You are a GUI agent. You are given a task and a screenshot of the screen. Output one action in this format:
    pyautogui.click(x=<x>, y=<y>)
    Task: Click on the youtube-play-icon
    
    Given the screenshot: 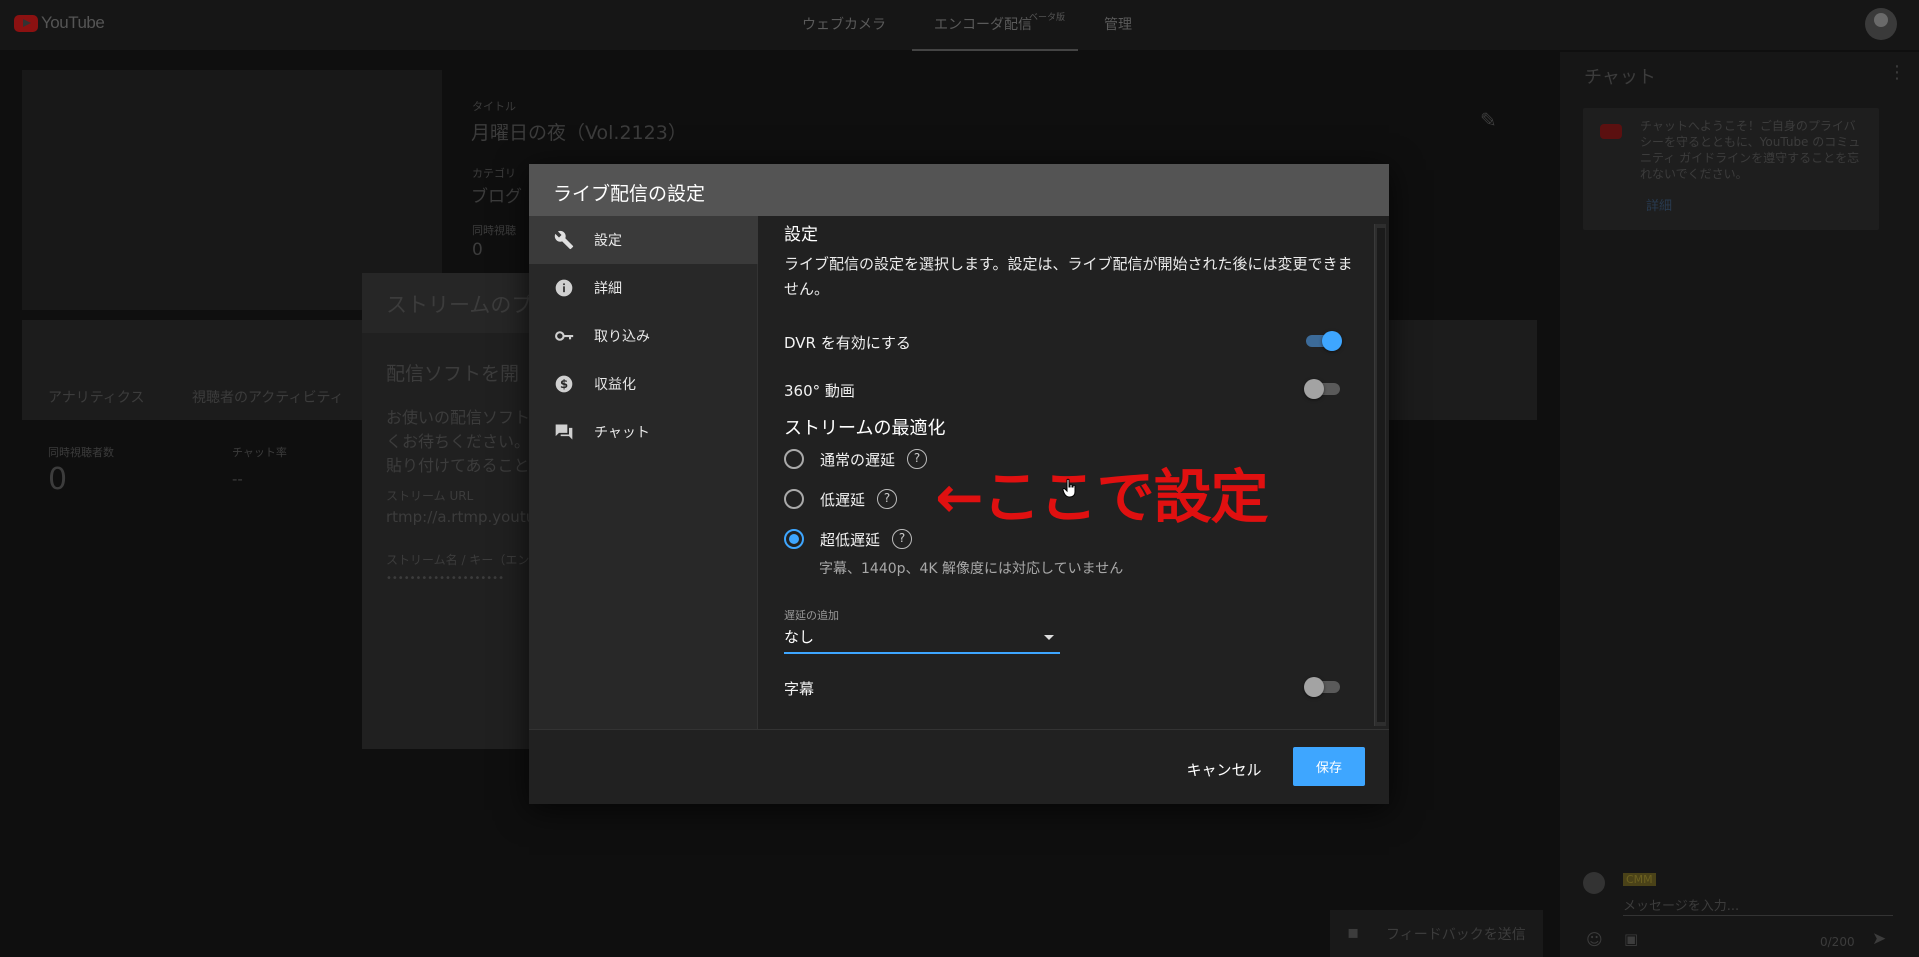 What is the action you would take?
    pyautogui.click(x=26, y=23)
    